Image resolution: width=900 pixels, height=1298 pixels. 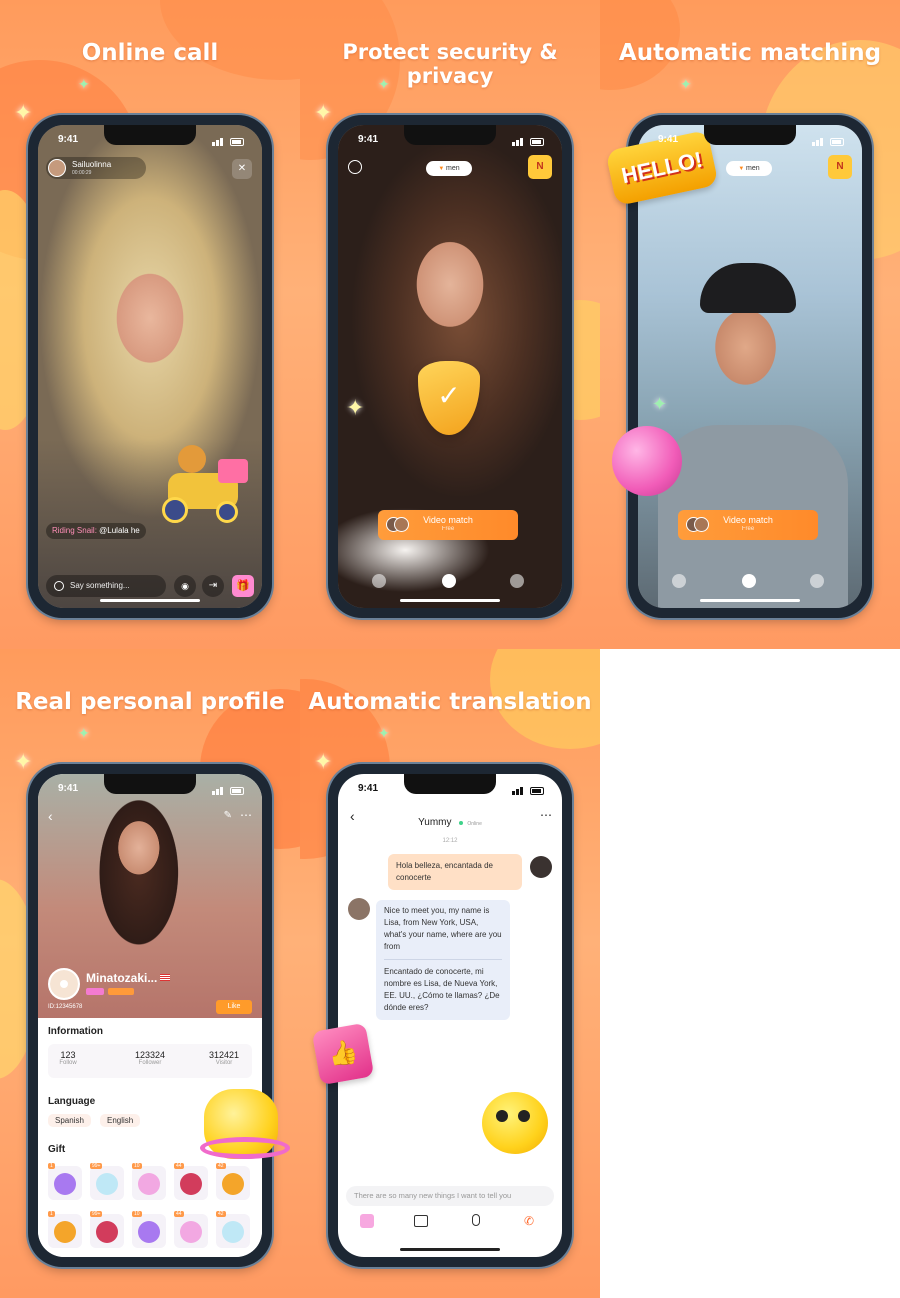 What do you see at coordinates (150, 702) in the screenshot?
I see `panel-title: Real personal profile` at bounding box center [150, 702].